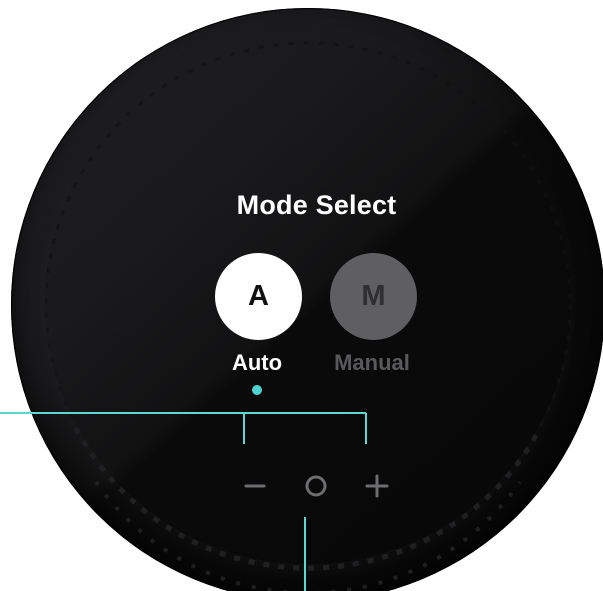 The width and height of the screenshot is (603, 591). I want to click on center-control-button, so click(316, 486).